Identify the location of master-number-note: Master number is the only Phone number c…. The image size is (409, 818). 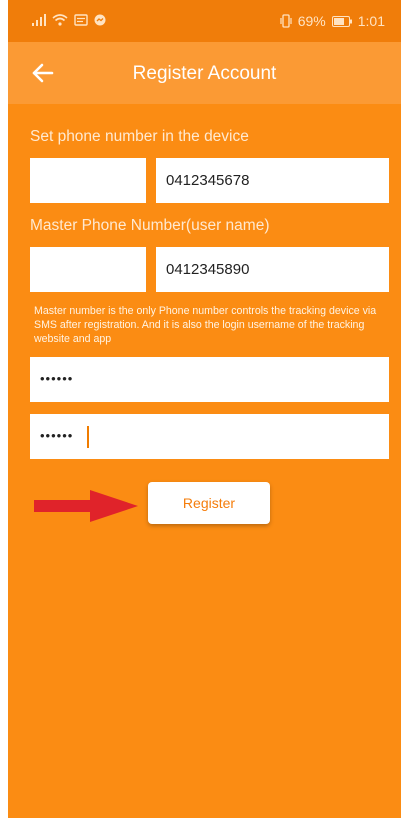
(205, 325).